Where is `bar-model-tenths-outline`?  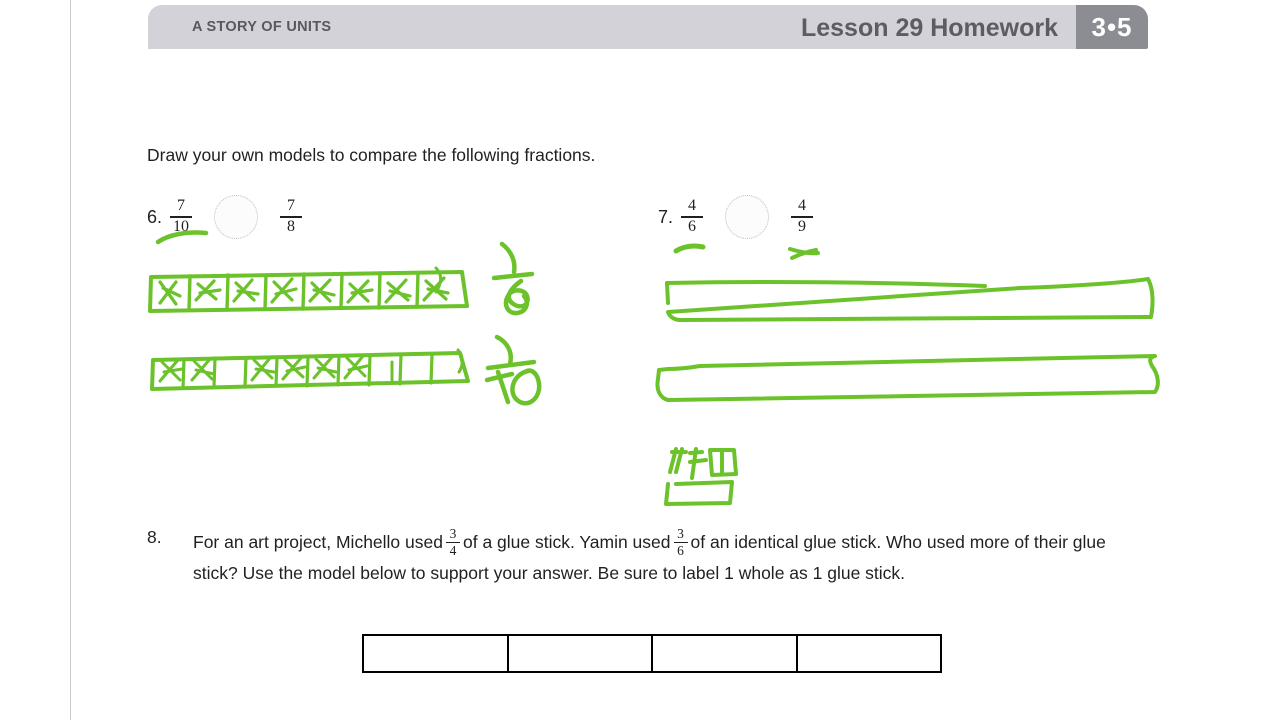 bar-model-tenths-outline is located at coordinates (310, 371).